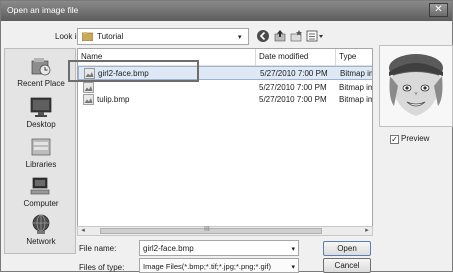  Describe the element at coordinates (211, 230) in the screenshot. I see `scrollbar-thumb: III` at that location.